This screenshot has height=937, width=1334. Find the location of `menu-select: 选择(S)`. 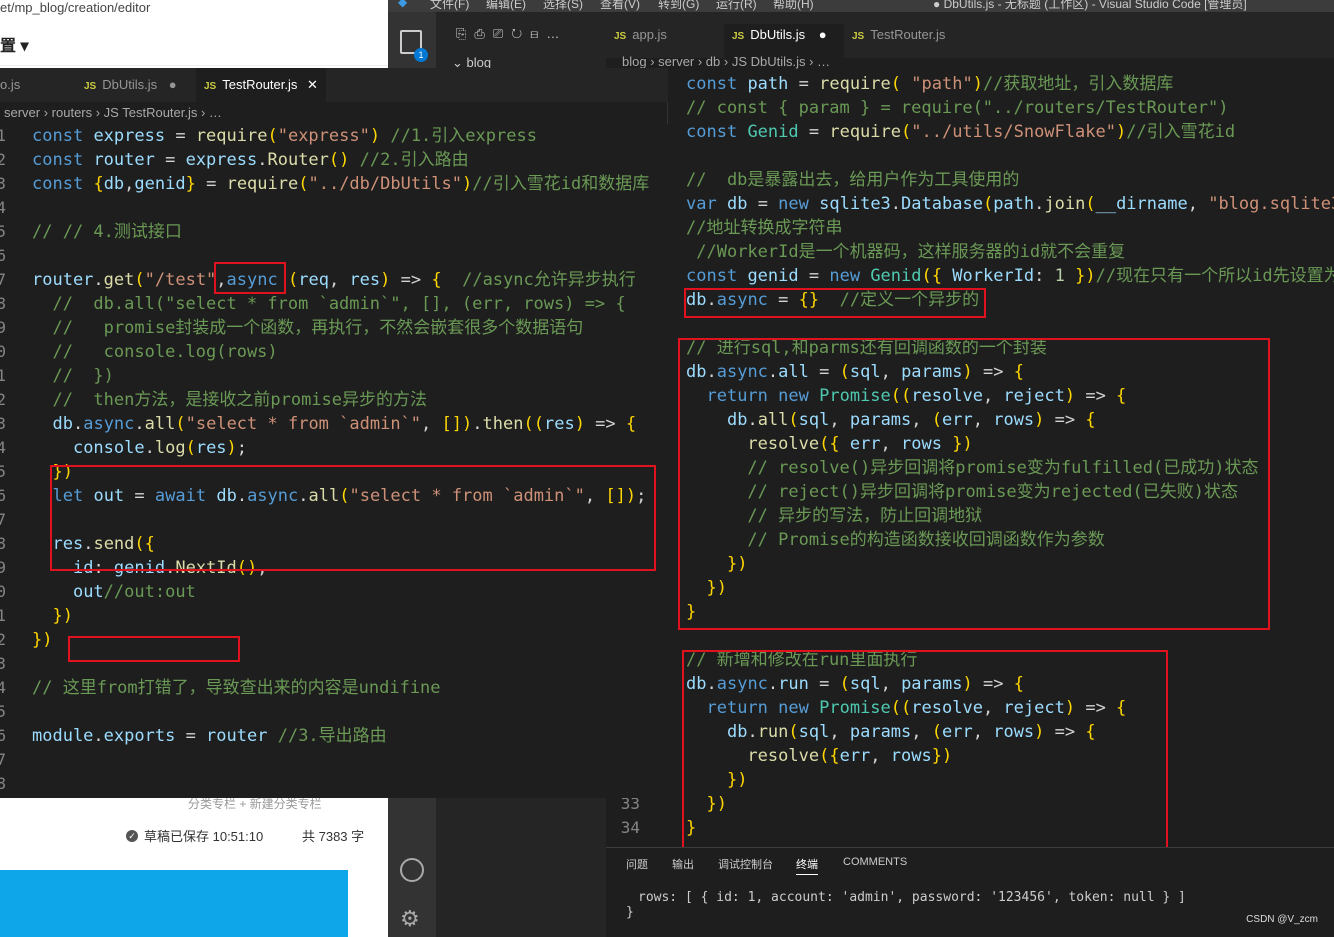

menu-select: 选择(S) is located at coordinates (563, 6).